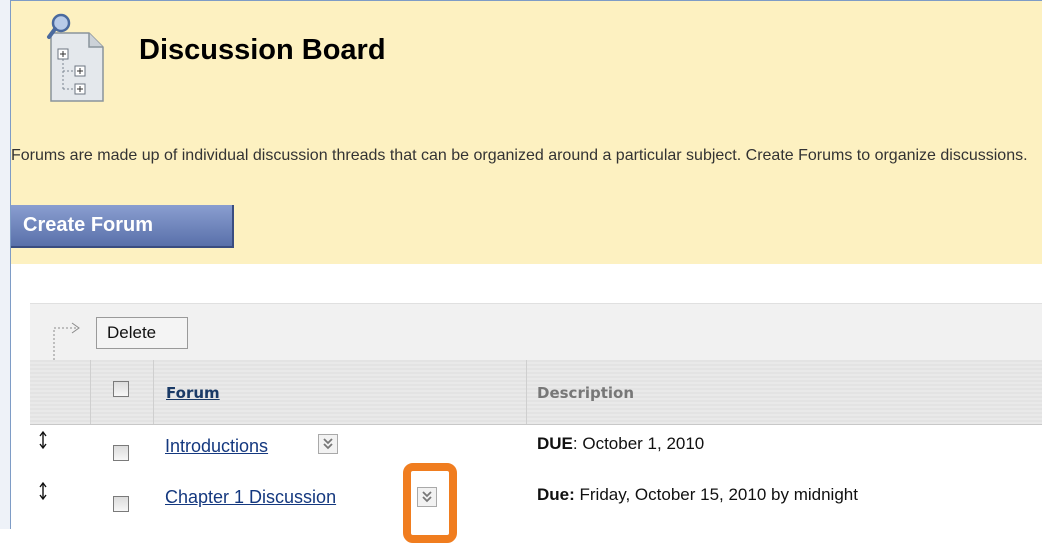 This screenshot has height=543, width=1042. I want to click on page-title: Discussion Board, so click(262, 50).